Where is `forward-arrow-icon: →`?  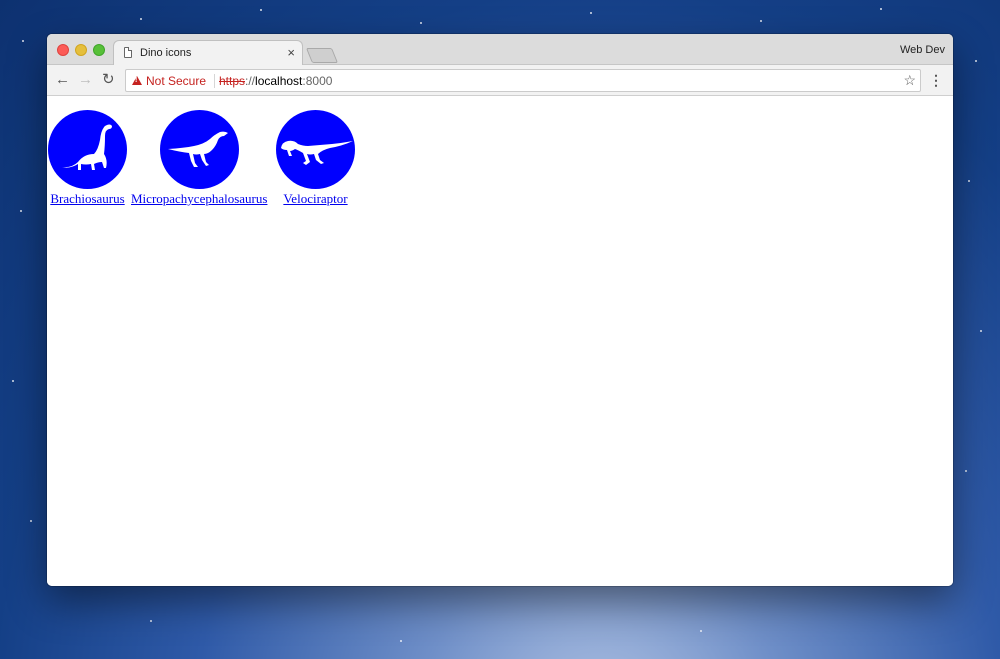 forward-arrow-icon: → is located at coordinates (85, 80).